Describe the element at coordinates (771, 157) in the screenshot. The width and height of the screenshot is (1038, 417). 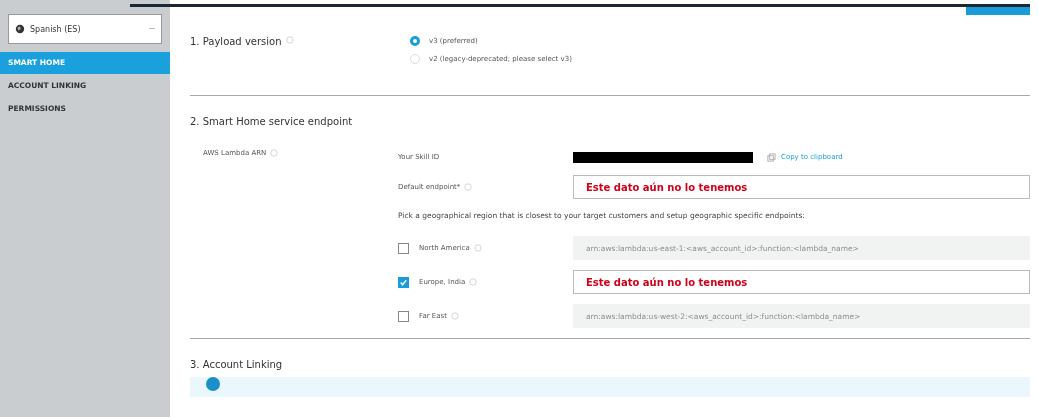
I see `copy-icon` at that location.